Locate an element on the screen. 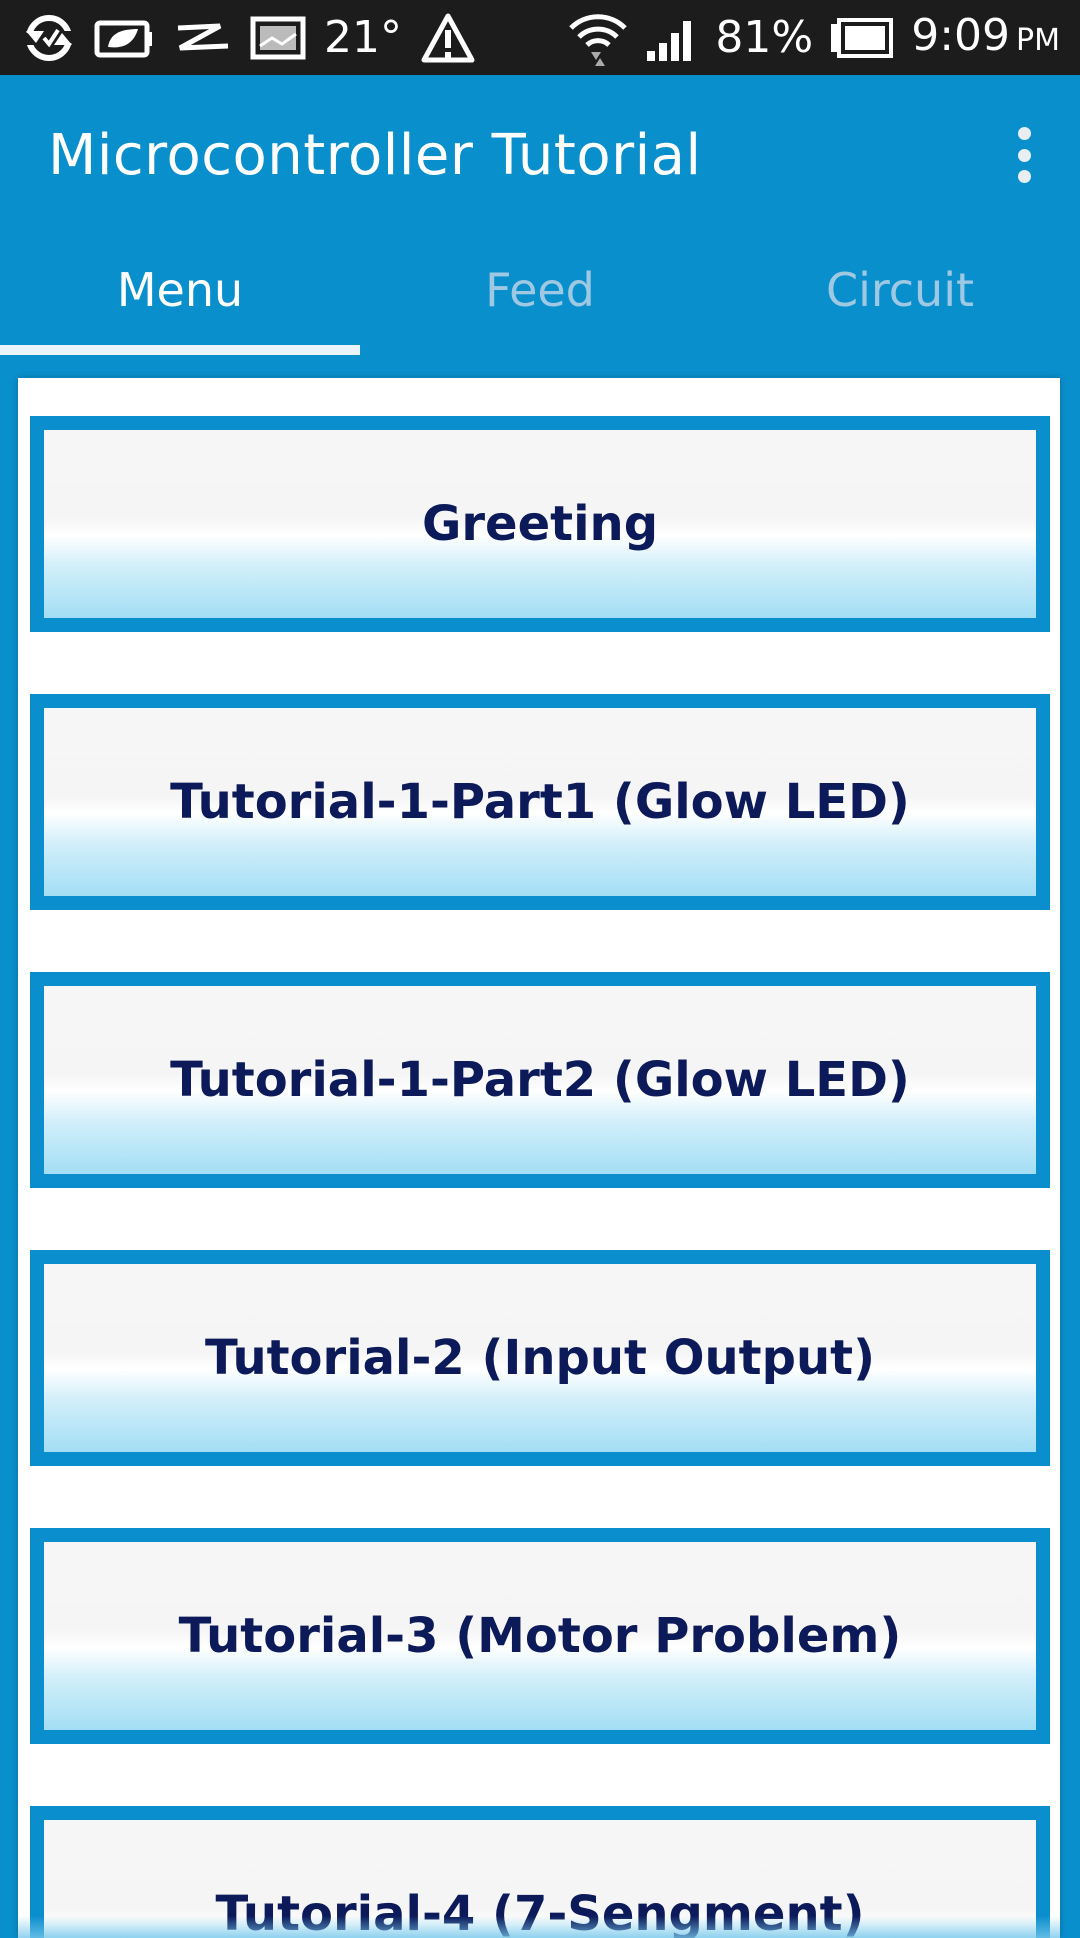 The image size is (1080, 1938). tab-circuit: Circuit is located at coordinates (900, 290).